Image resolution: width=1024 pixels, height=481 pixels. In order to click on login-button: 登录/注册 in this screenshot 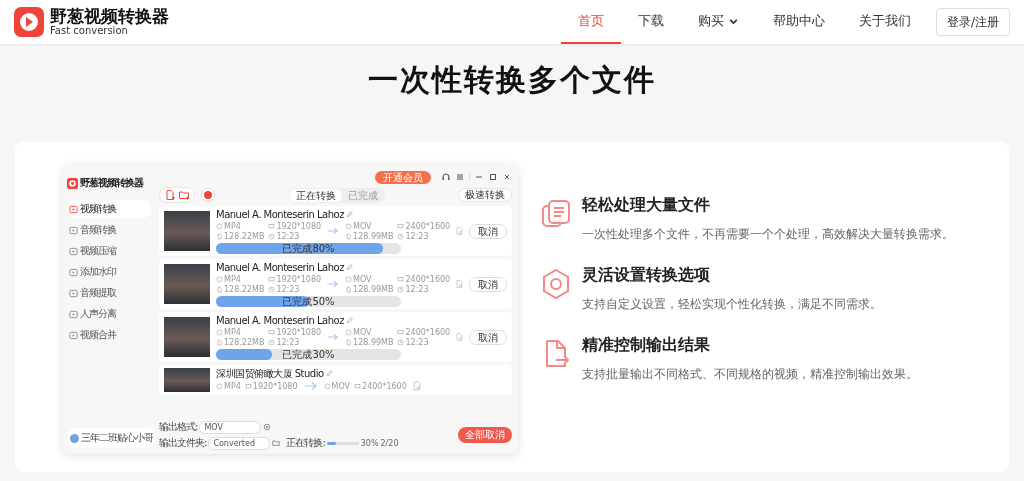, I will do `click(972, 22)`.